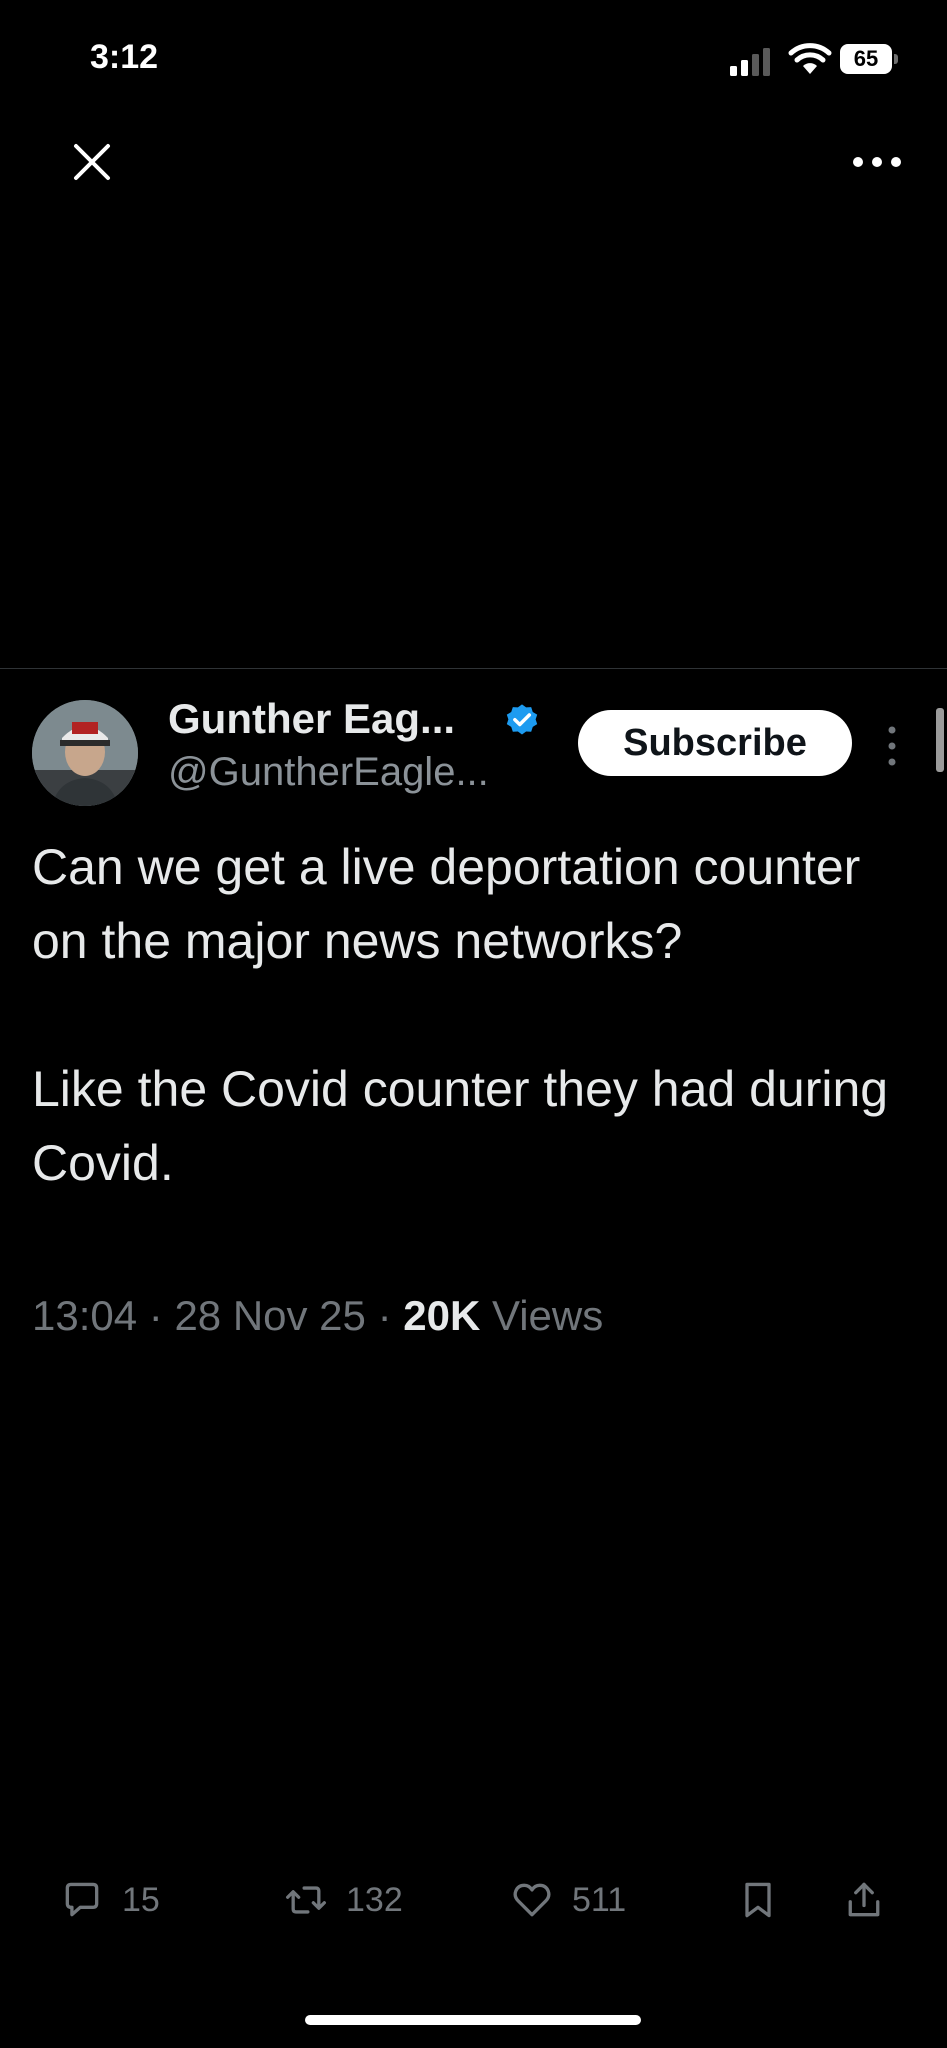  Describe the element at coordinates (92, 162) in the screenshot. I see `close-icon` at that location.